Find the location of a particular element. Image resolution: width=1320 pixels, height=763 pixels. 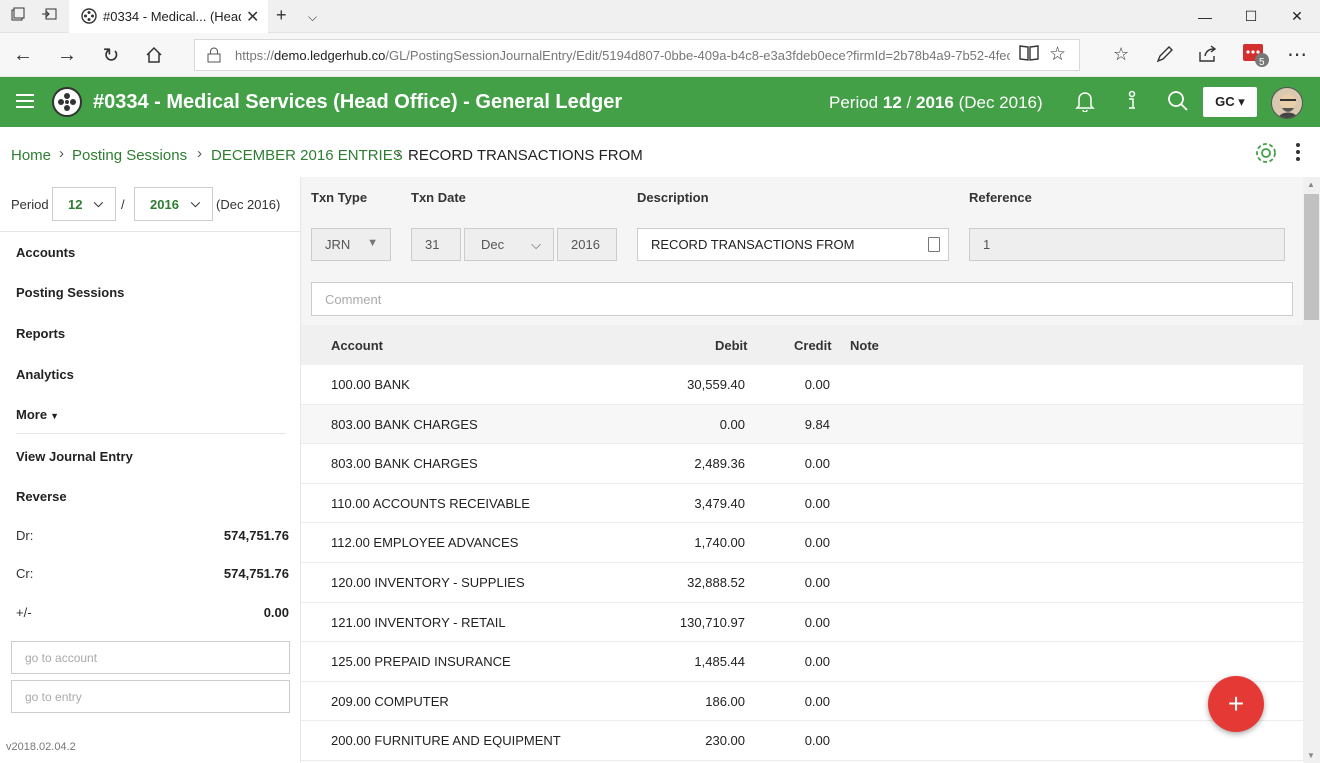

web-note-pen-icon is located at coordinates (1165, 56).